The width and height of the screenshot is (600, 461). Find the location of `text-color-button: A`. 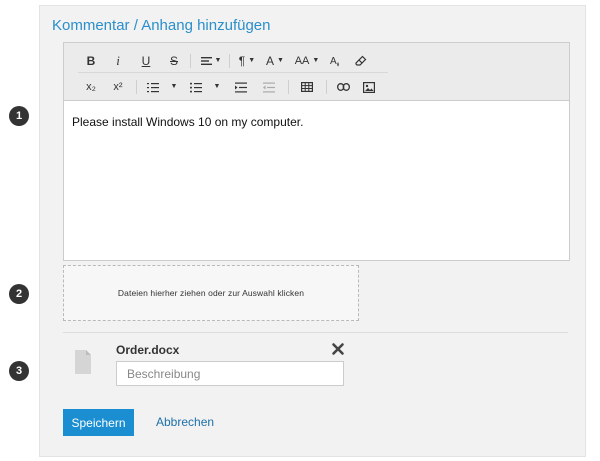

text-color-button: A is located at coordinates (335, 61).